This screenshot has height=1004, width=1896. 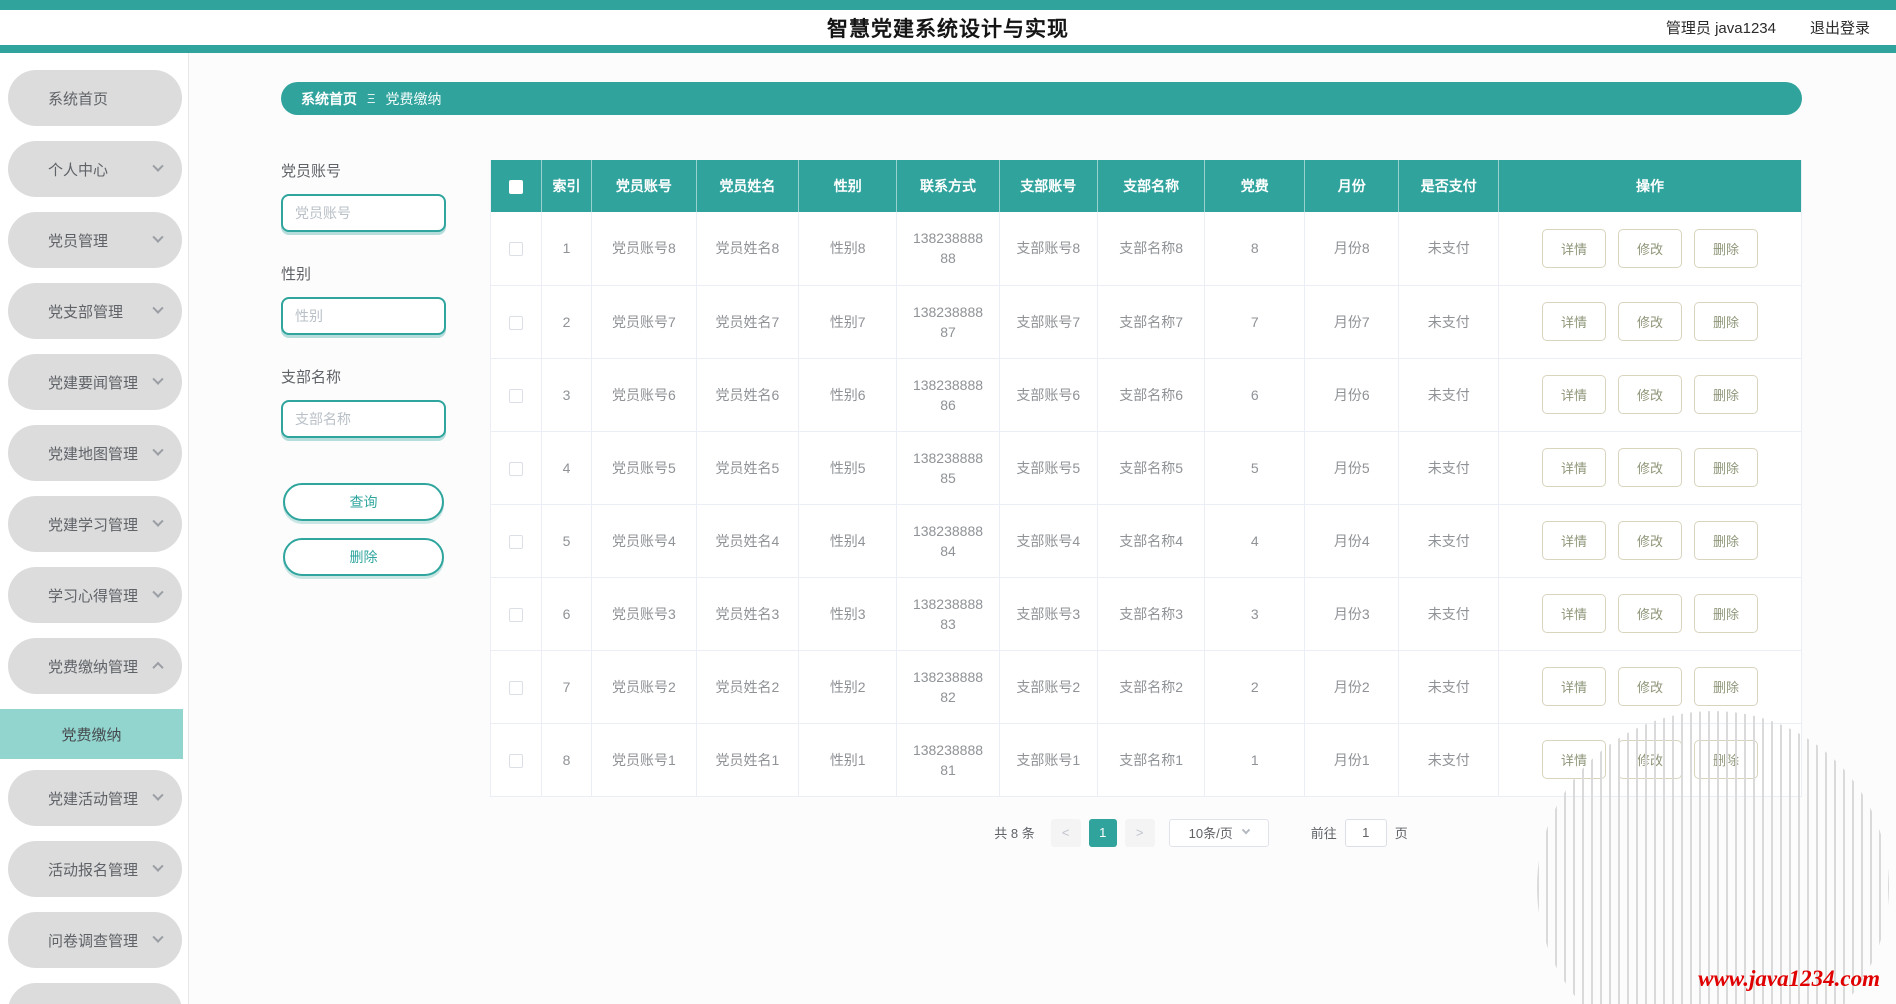 What do you see at coordinates (1151, 186) in the screenshot?
I see `col-branch-name: 支部名称` at bounding box center [1151, 186].